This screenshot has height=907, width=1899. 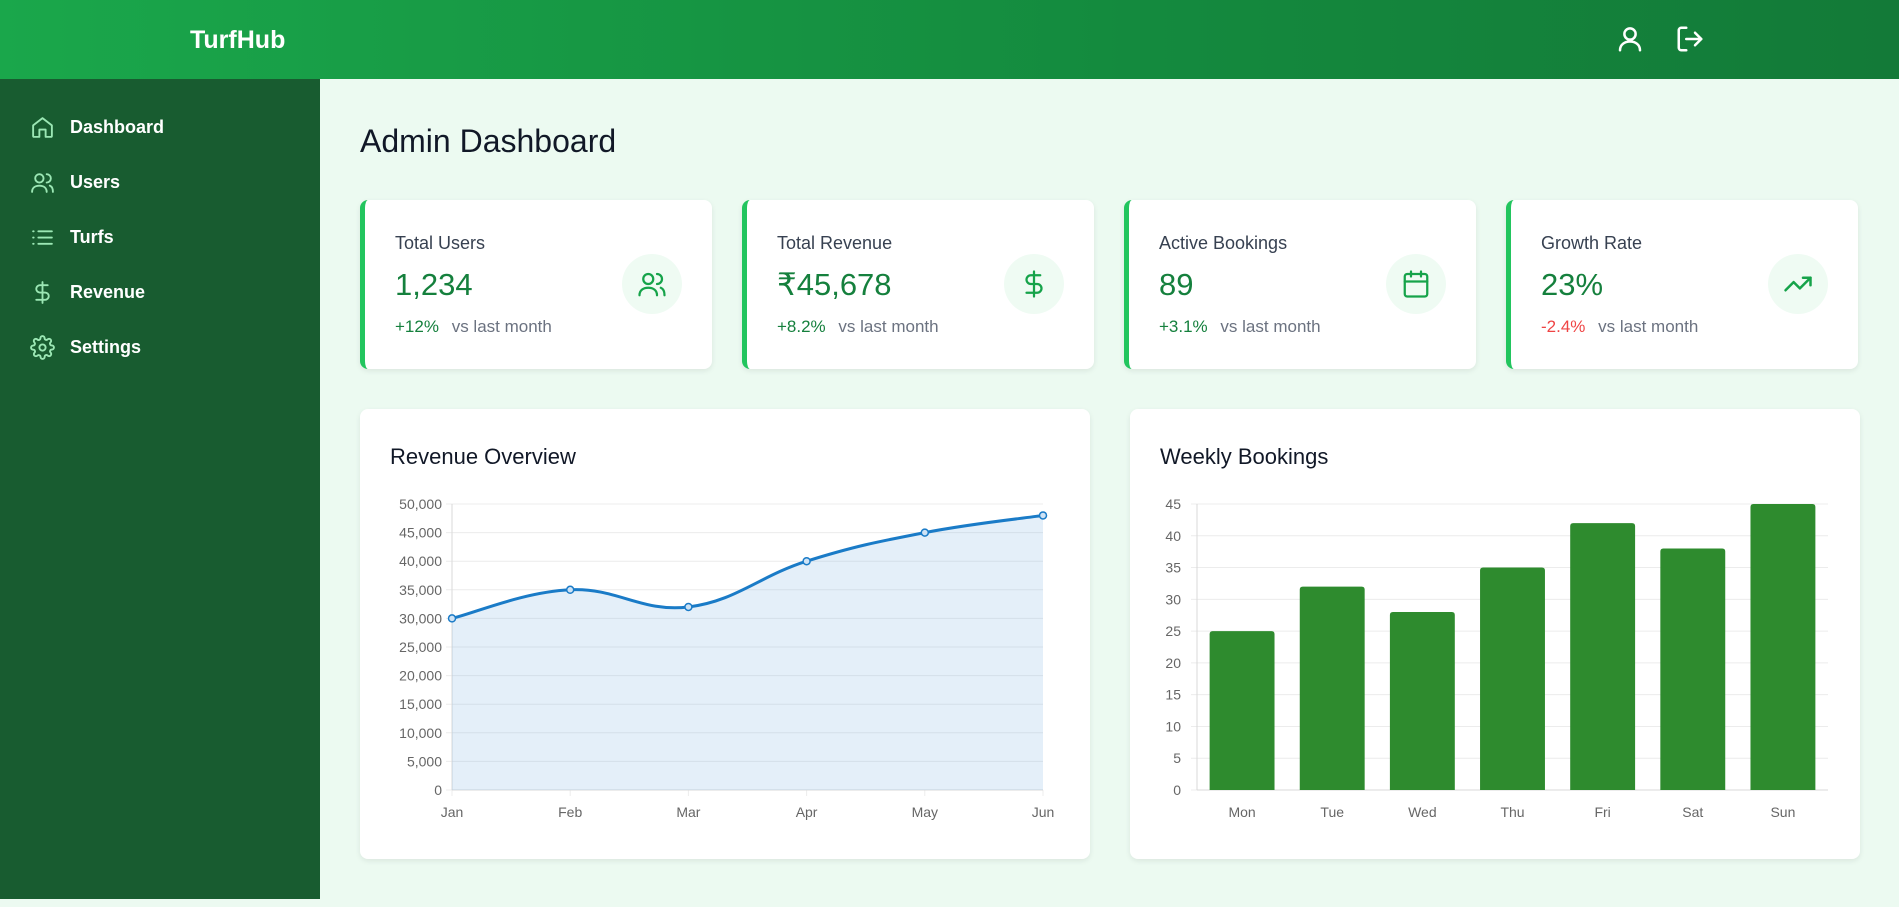 What do you see at coordinates (807, 812) in the screenshot?
I see `x-tick-label: Apr` at bounding box center [807, 812].